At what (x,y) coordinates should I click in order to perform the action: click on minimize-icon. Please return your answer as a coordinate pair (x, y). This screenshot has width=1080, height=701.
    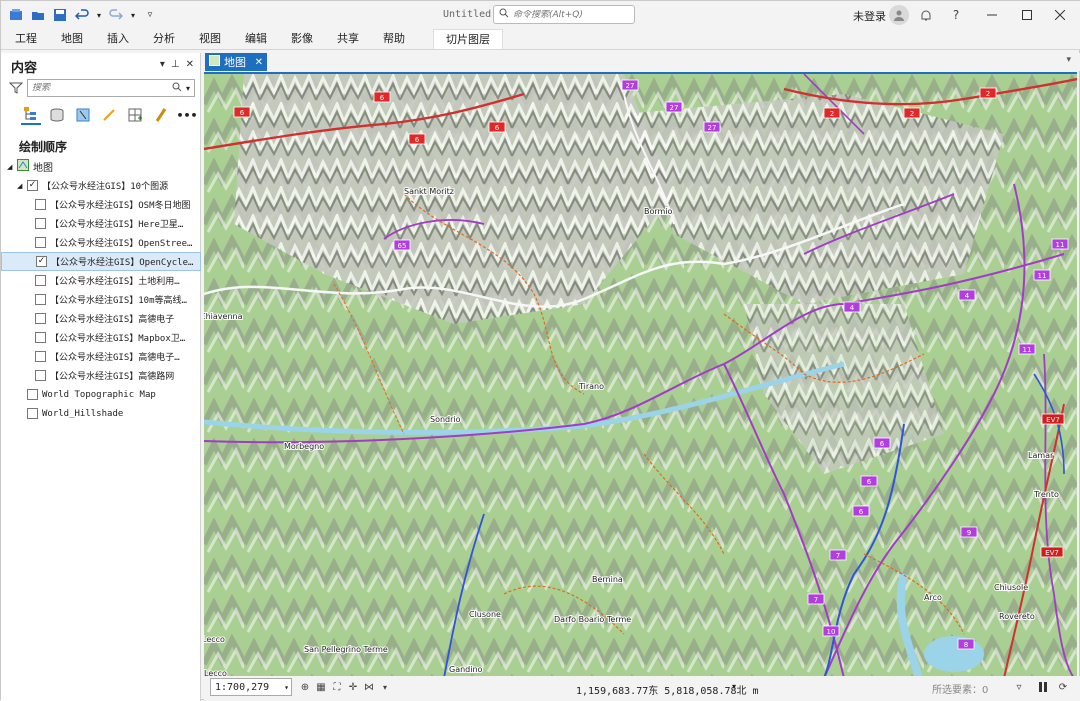
    Looking at the image, I should click on (992, 15).